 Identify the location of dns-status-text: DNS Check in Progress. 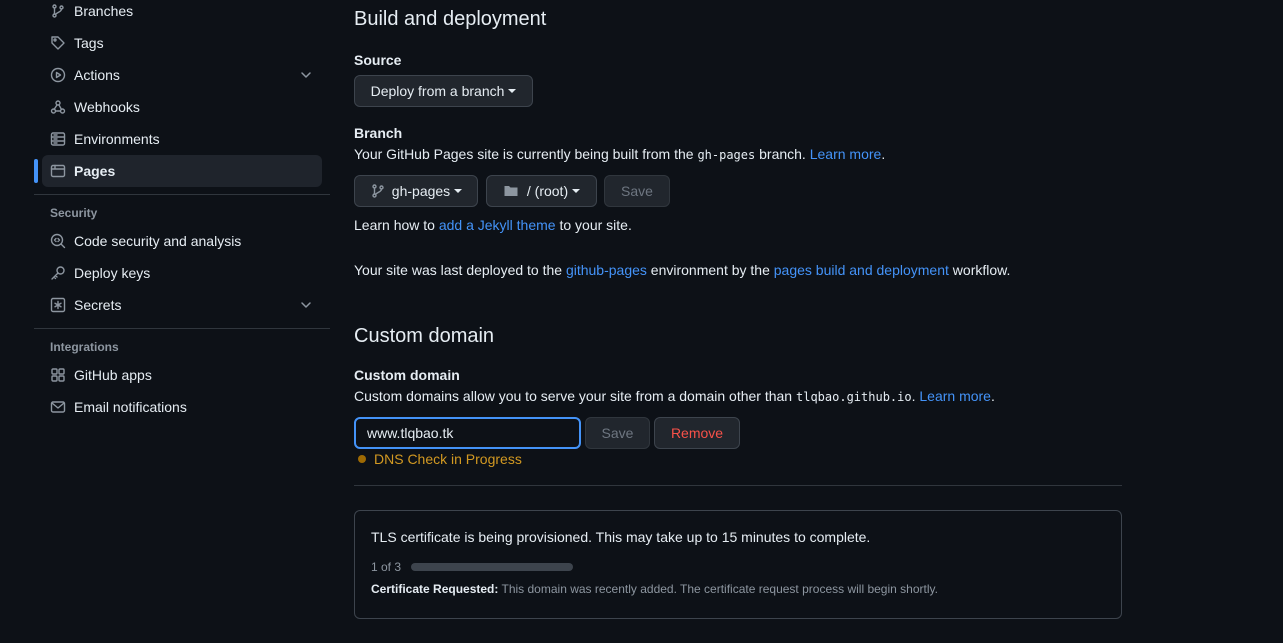
(448, 459).